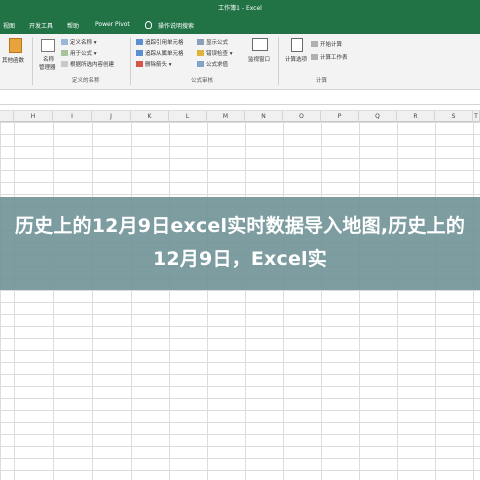  I want to click on column-header: K, so click(150, 116).